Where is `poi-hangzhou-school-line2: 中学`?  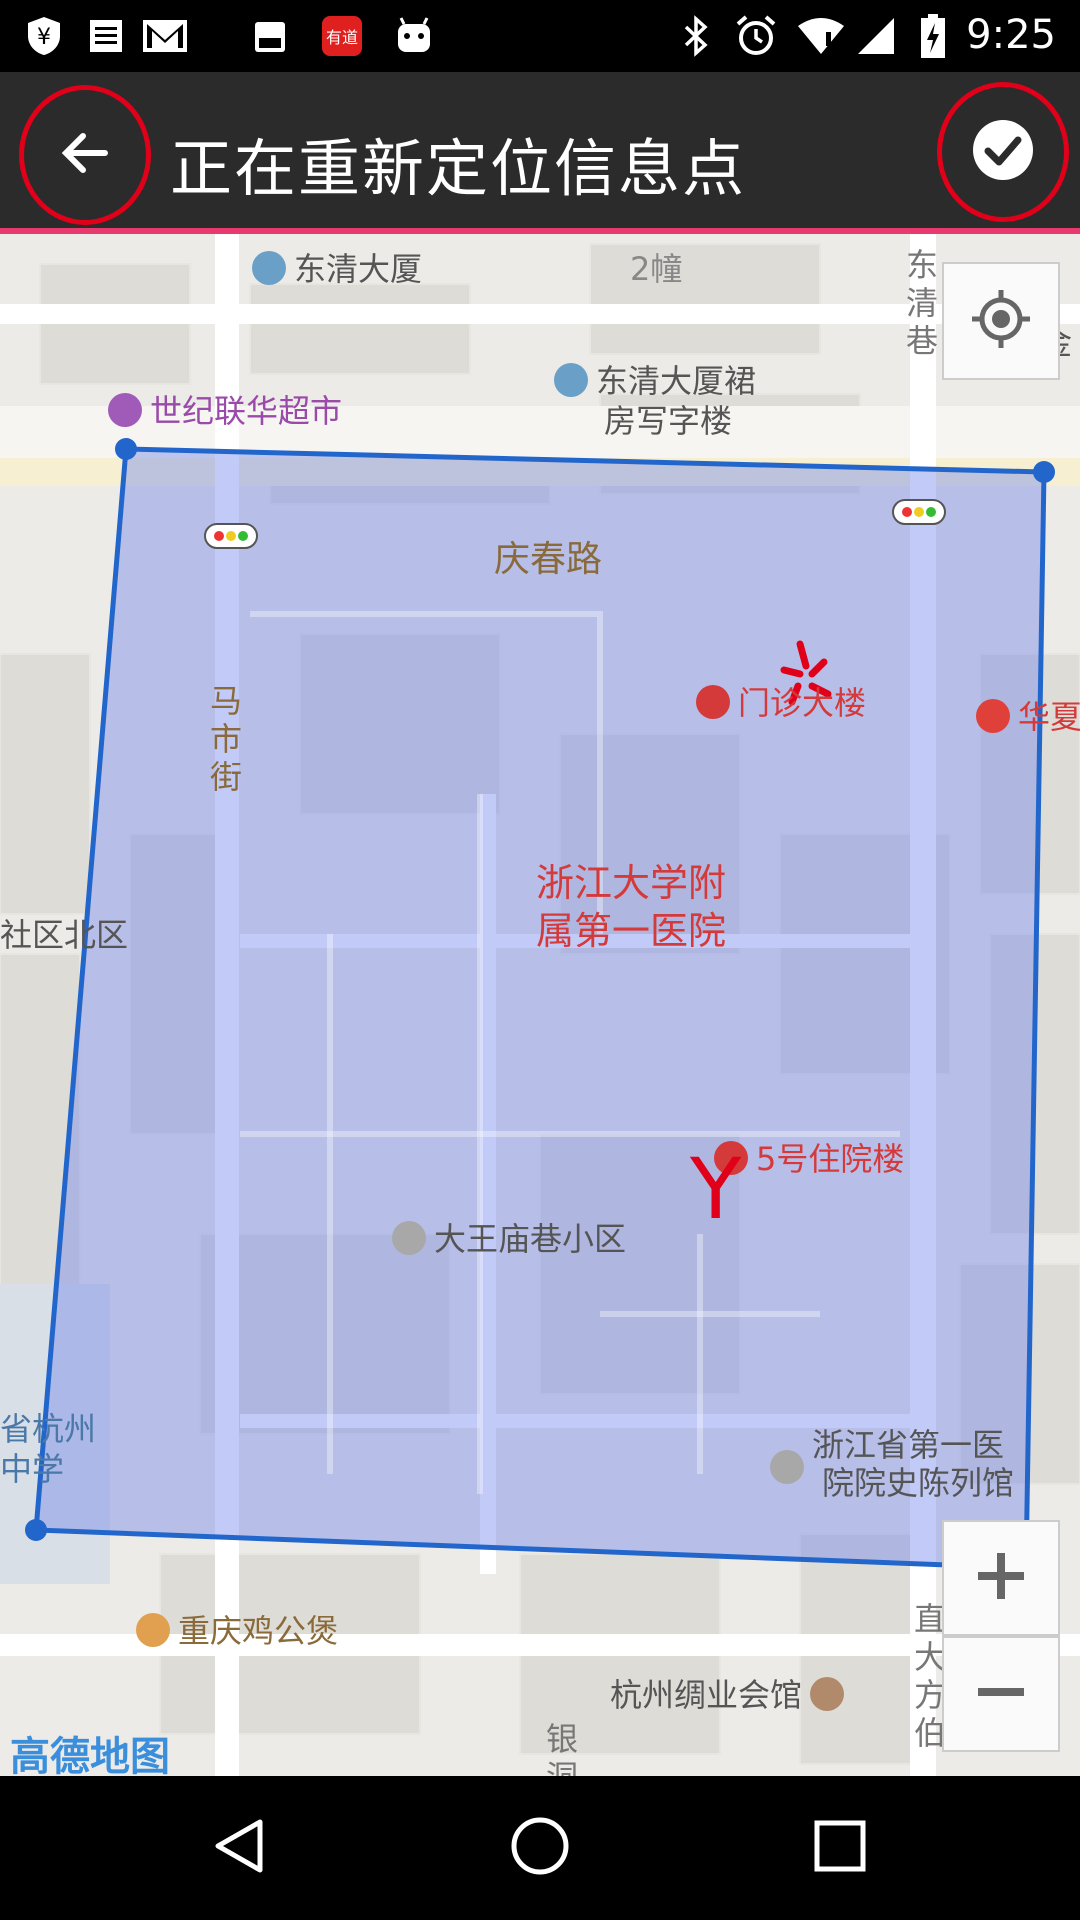
poi-hangzhou-school-line2: 中学 is located at coordinates (32, 1469).